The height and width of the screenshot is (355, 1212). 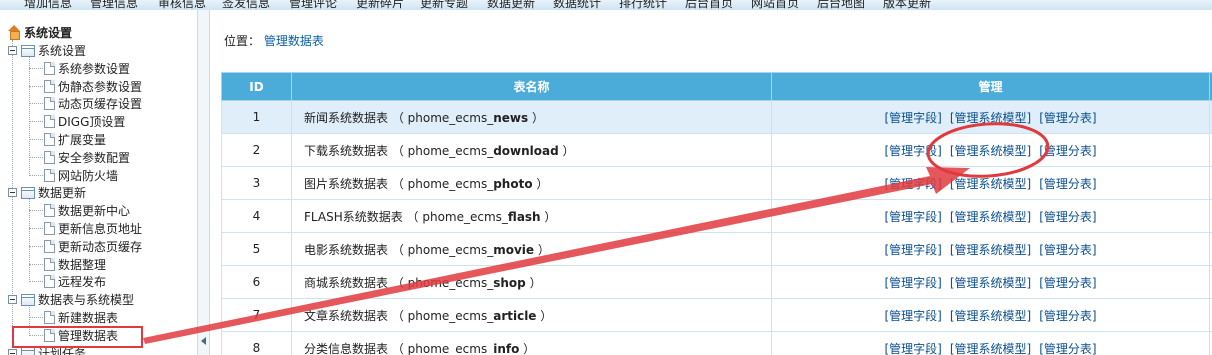 I want to click on topnav-item: 排行统计, so click(x=643, y=5).